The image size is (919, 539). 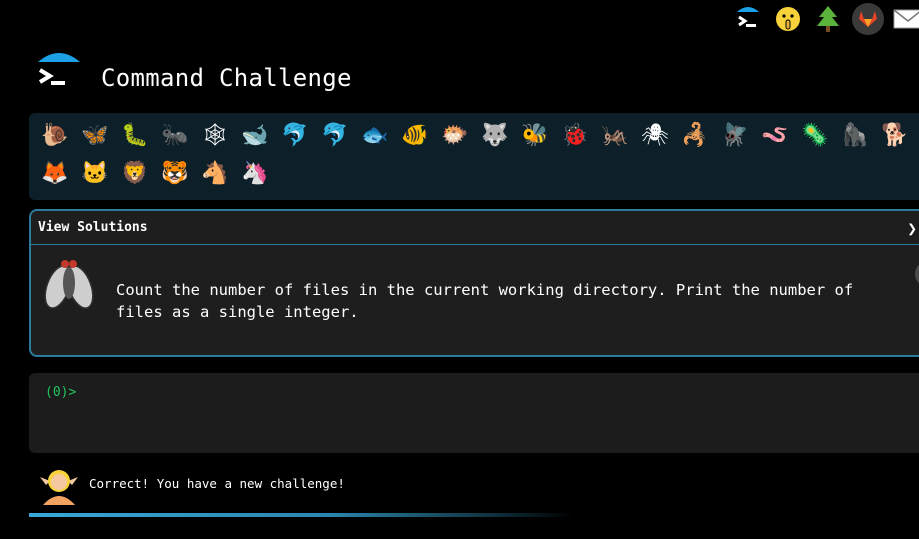 What do you see at coordinates (868, 19) in the screenshot?
I see `gitlab-icon` at bounding box center [868, 19].